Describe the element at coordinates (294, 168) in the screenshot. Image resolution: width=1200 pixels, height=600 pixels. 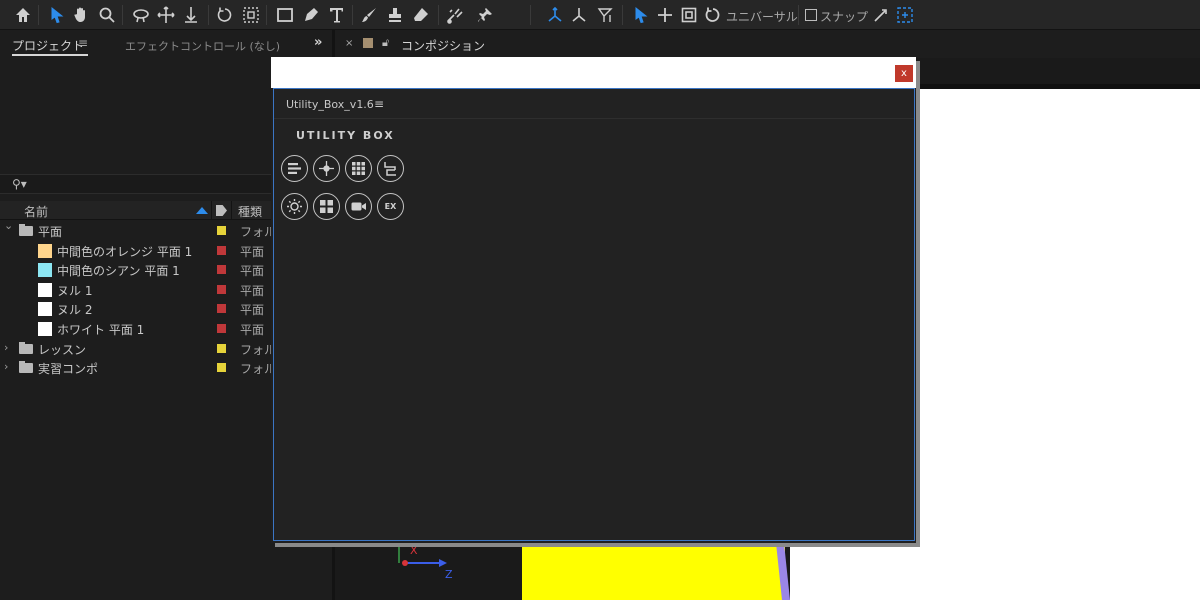
I see `align-button` at that location.